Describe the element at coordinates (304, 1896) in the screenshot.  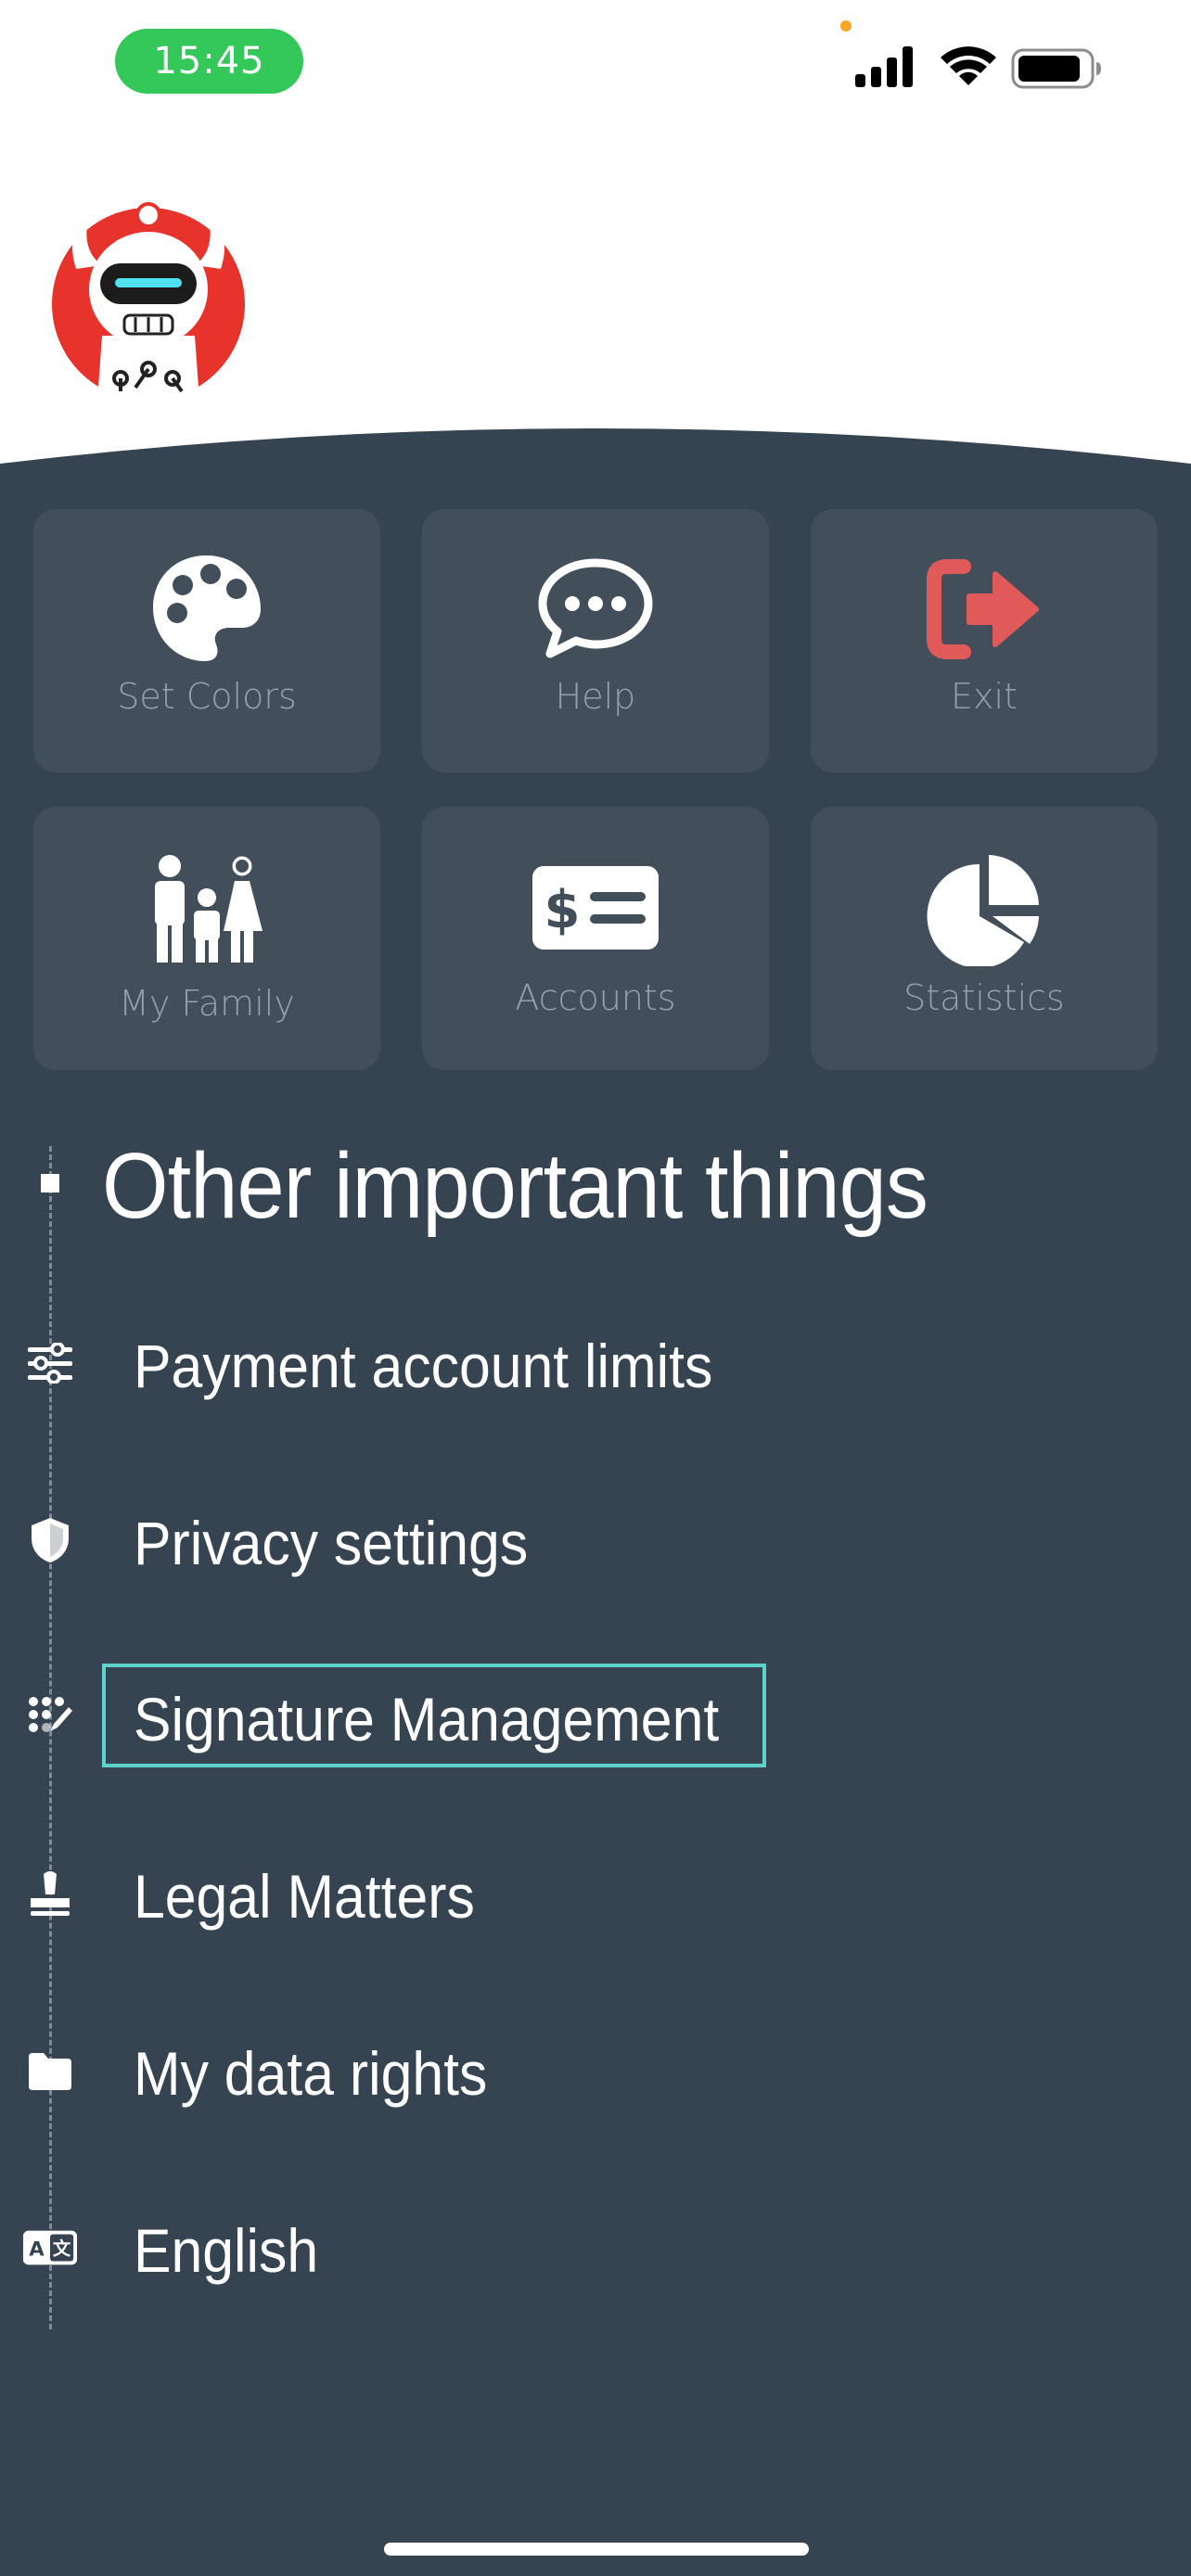
I see `menu-item-label: Legal Matters` at that location.